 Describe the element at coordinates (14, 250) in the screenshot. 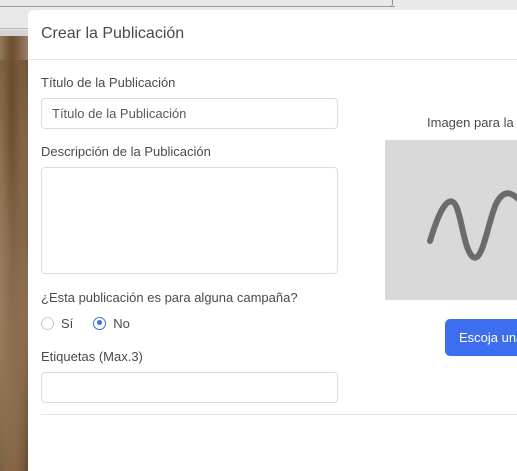

I see `background-image` at that location.